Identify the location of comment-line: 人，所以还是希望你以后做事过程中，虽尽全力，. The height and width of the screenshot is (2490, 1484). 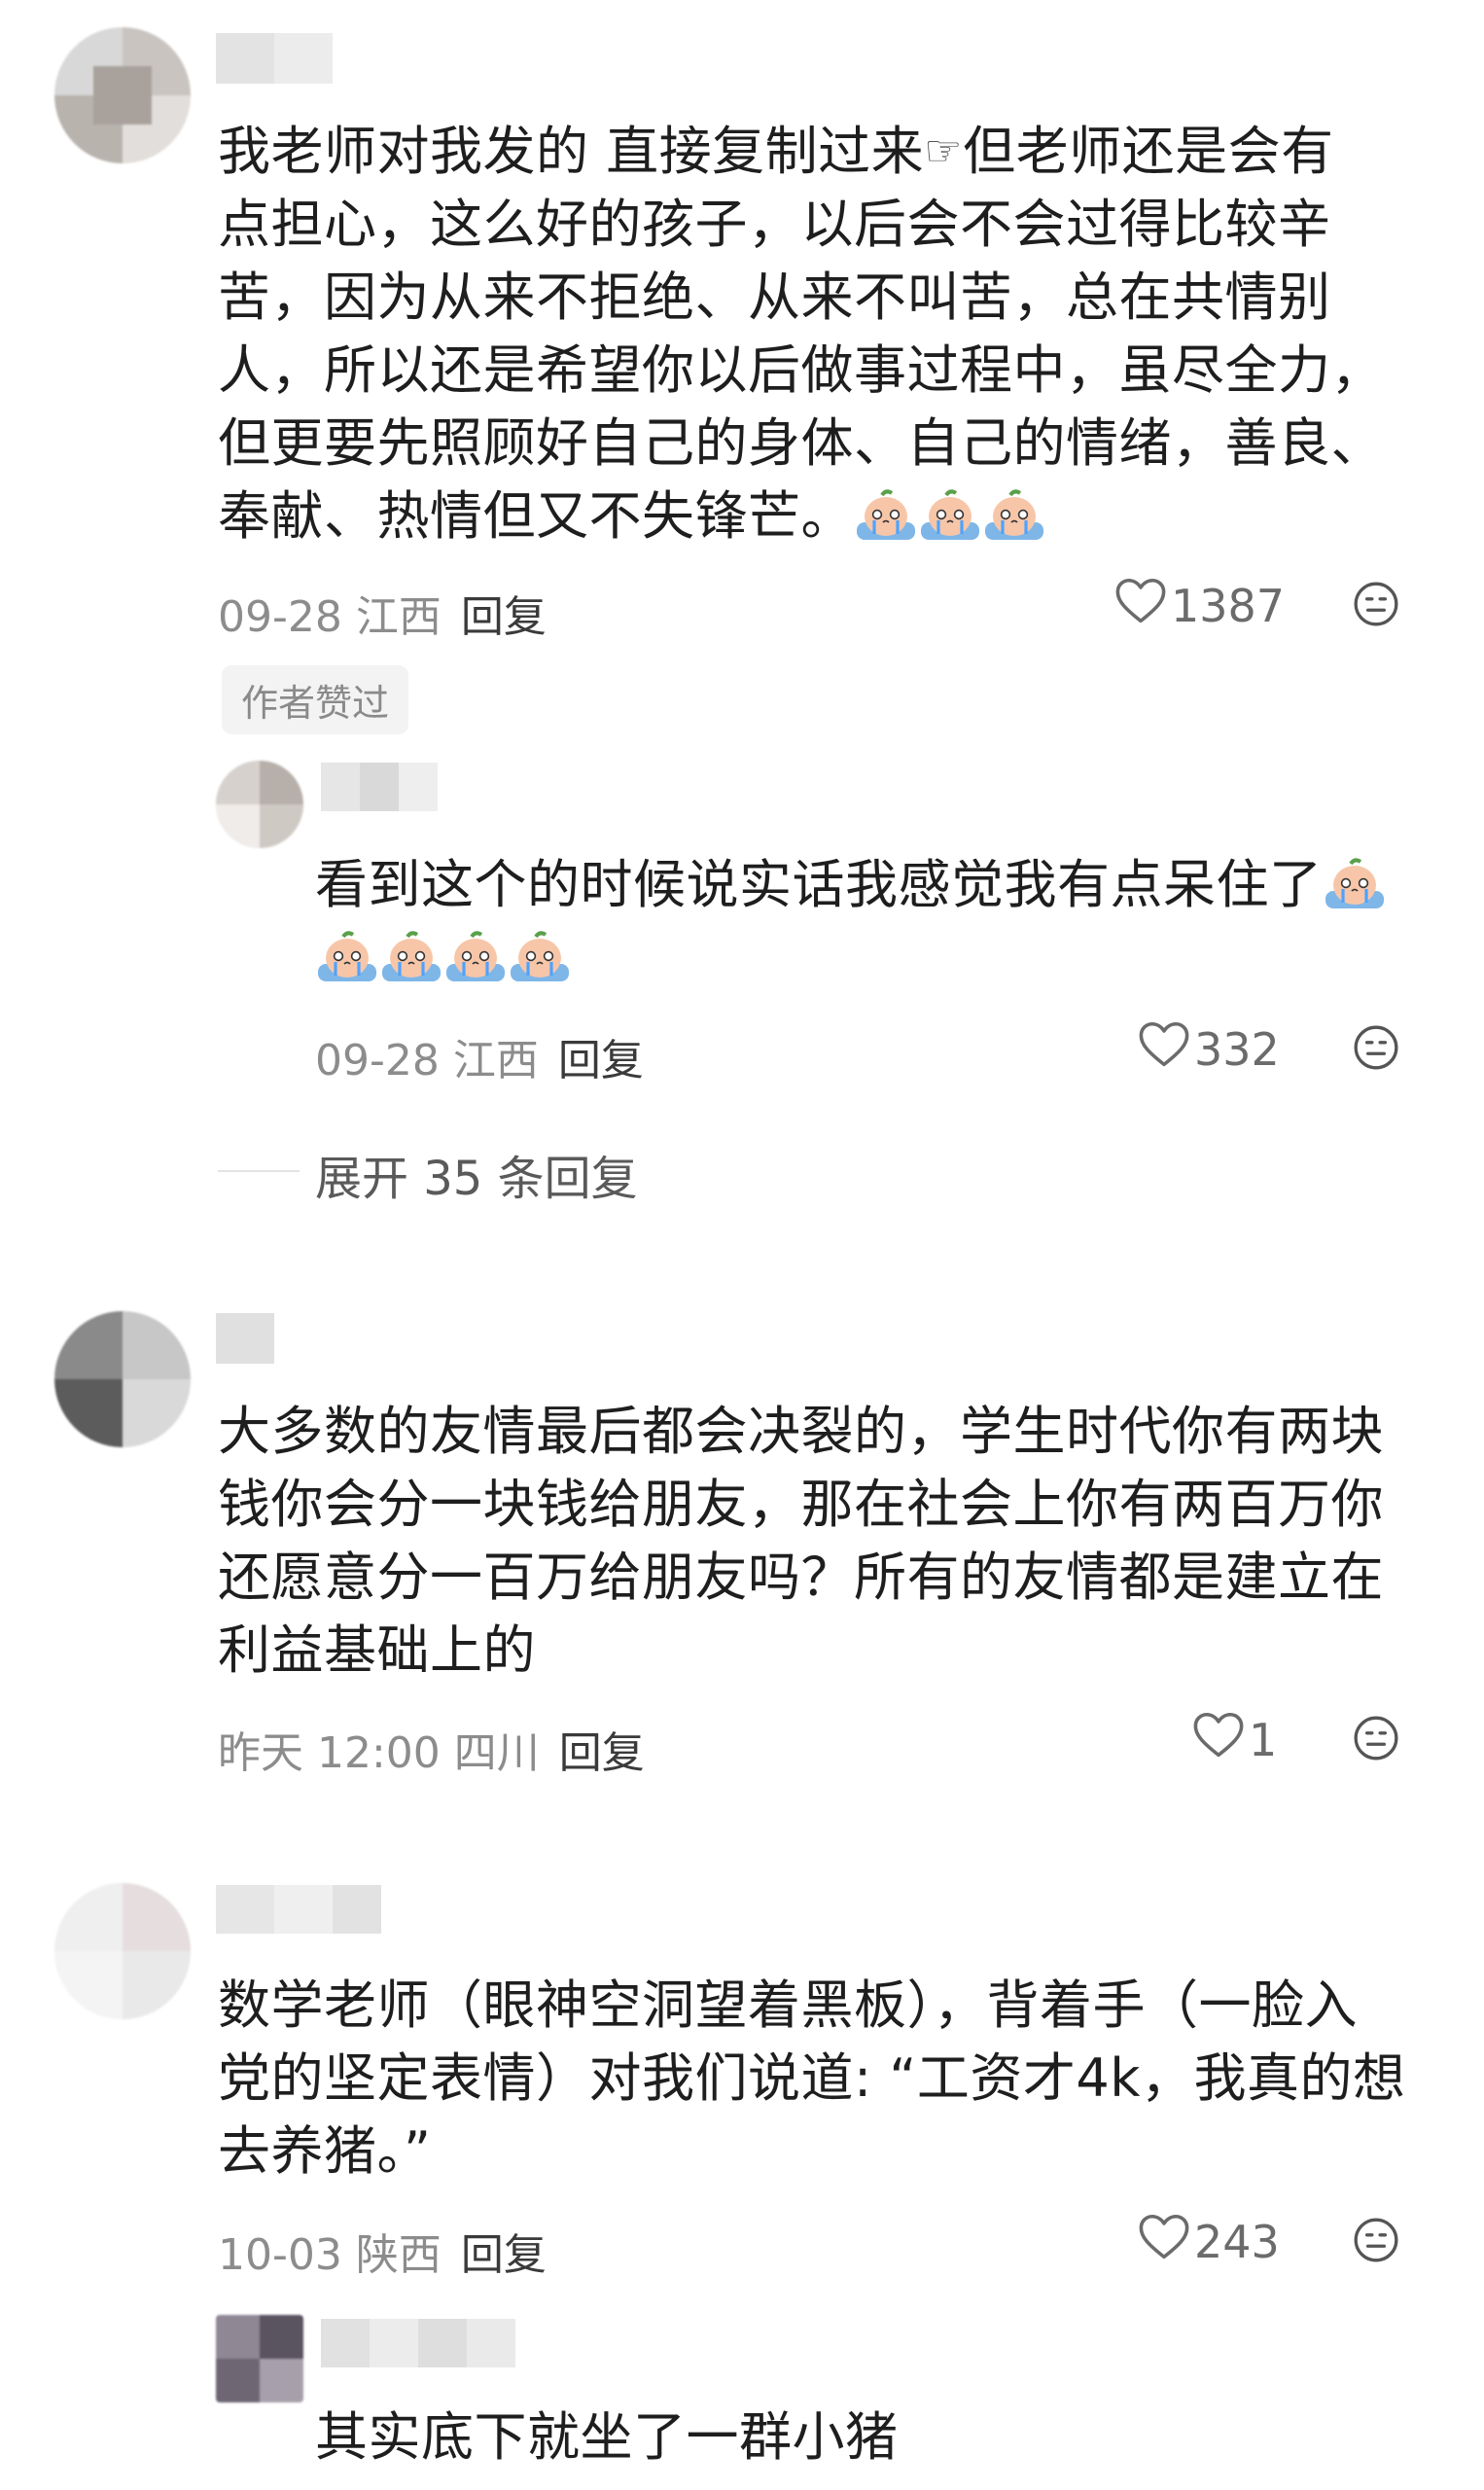
(801, 370).